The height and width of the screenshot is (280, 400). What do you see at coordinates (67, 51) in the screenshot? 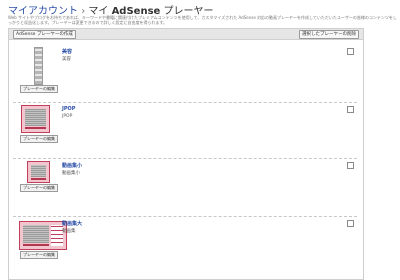
I see `player-name-link: 美容` at bounding box center [67, 51].